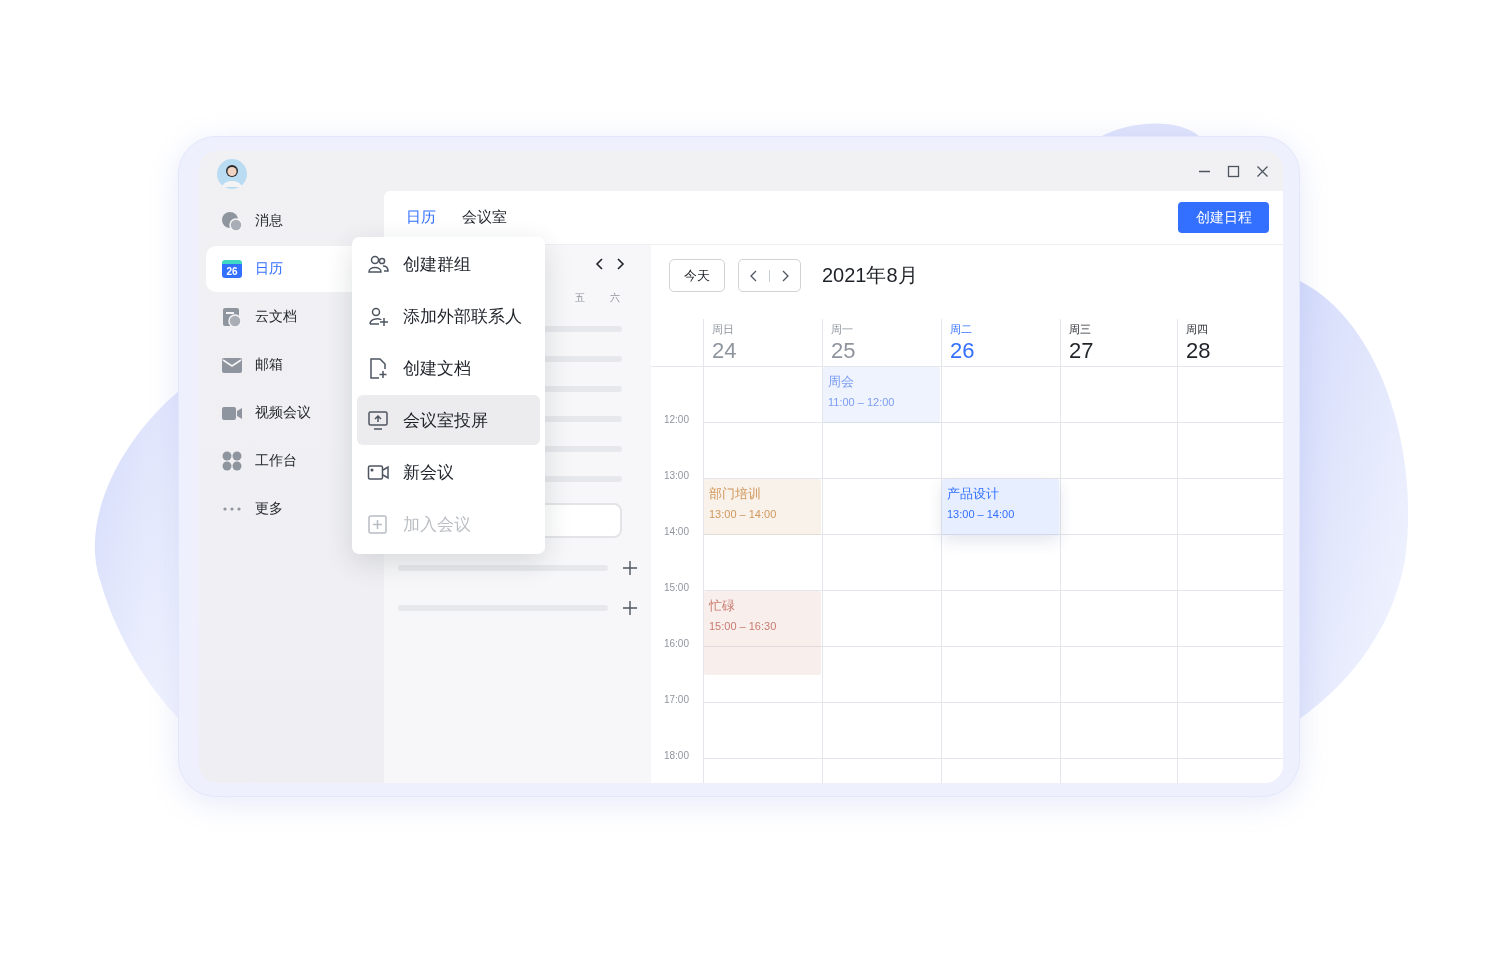 The width and height of the screenshot is (1504, 960). What do you see at coordinates (1000, 507) in the screenshot?
I see `event-card: 产品设计 13:00 – 14:00` at bounding box center [1000, 507].